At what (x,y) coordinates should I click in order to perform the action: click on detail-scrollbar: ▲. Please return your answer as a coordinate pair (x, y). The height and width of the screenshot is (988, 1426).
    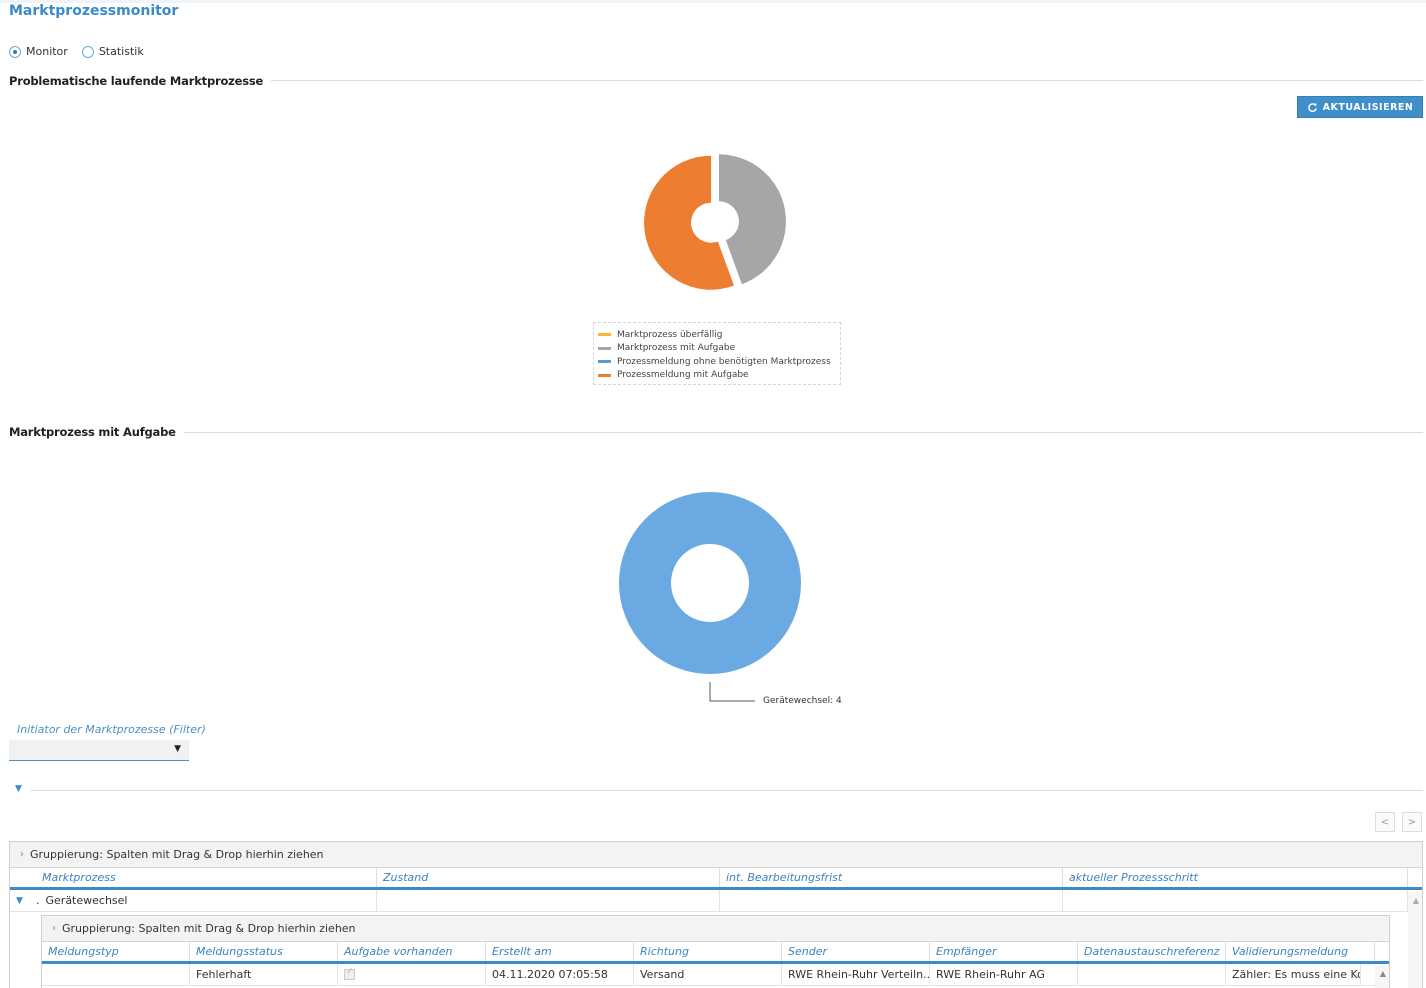
    Looking at the image, I should click on (1382, 977).